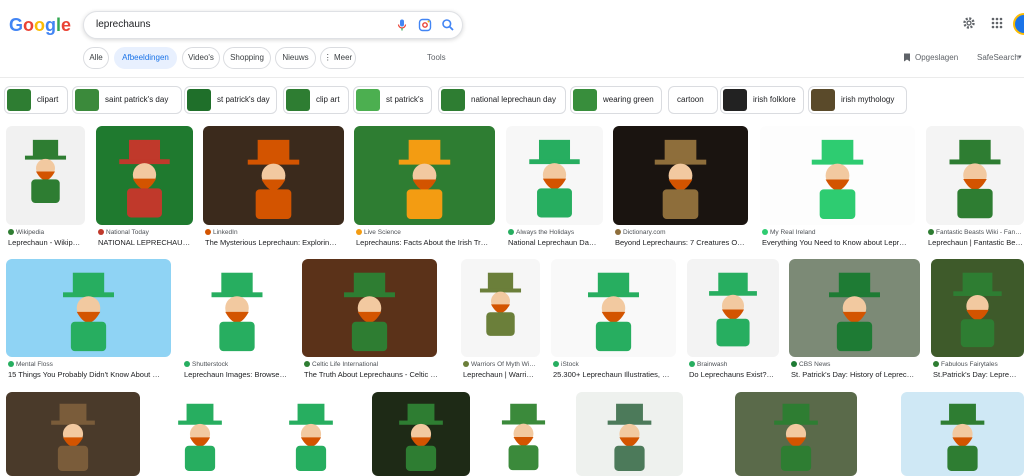 The width and height of the screenshot is (1024, 476). What do you see at coordinates (735, 364) in the screenshot?
I see `result-source: Brainwash` at bounding box center [735, 364].